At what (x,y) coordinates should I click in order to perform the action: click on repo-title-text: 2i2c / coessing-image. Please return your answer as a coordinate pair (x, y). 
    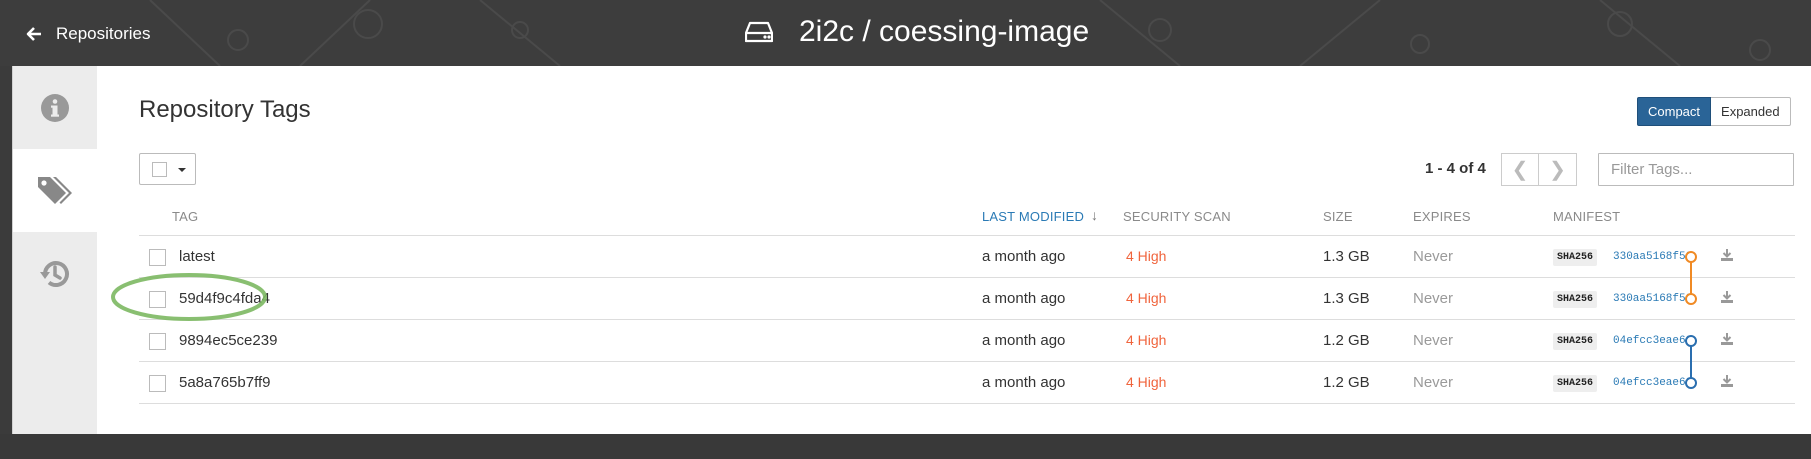
    Looking at the image, I should click on (944, 31).